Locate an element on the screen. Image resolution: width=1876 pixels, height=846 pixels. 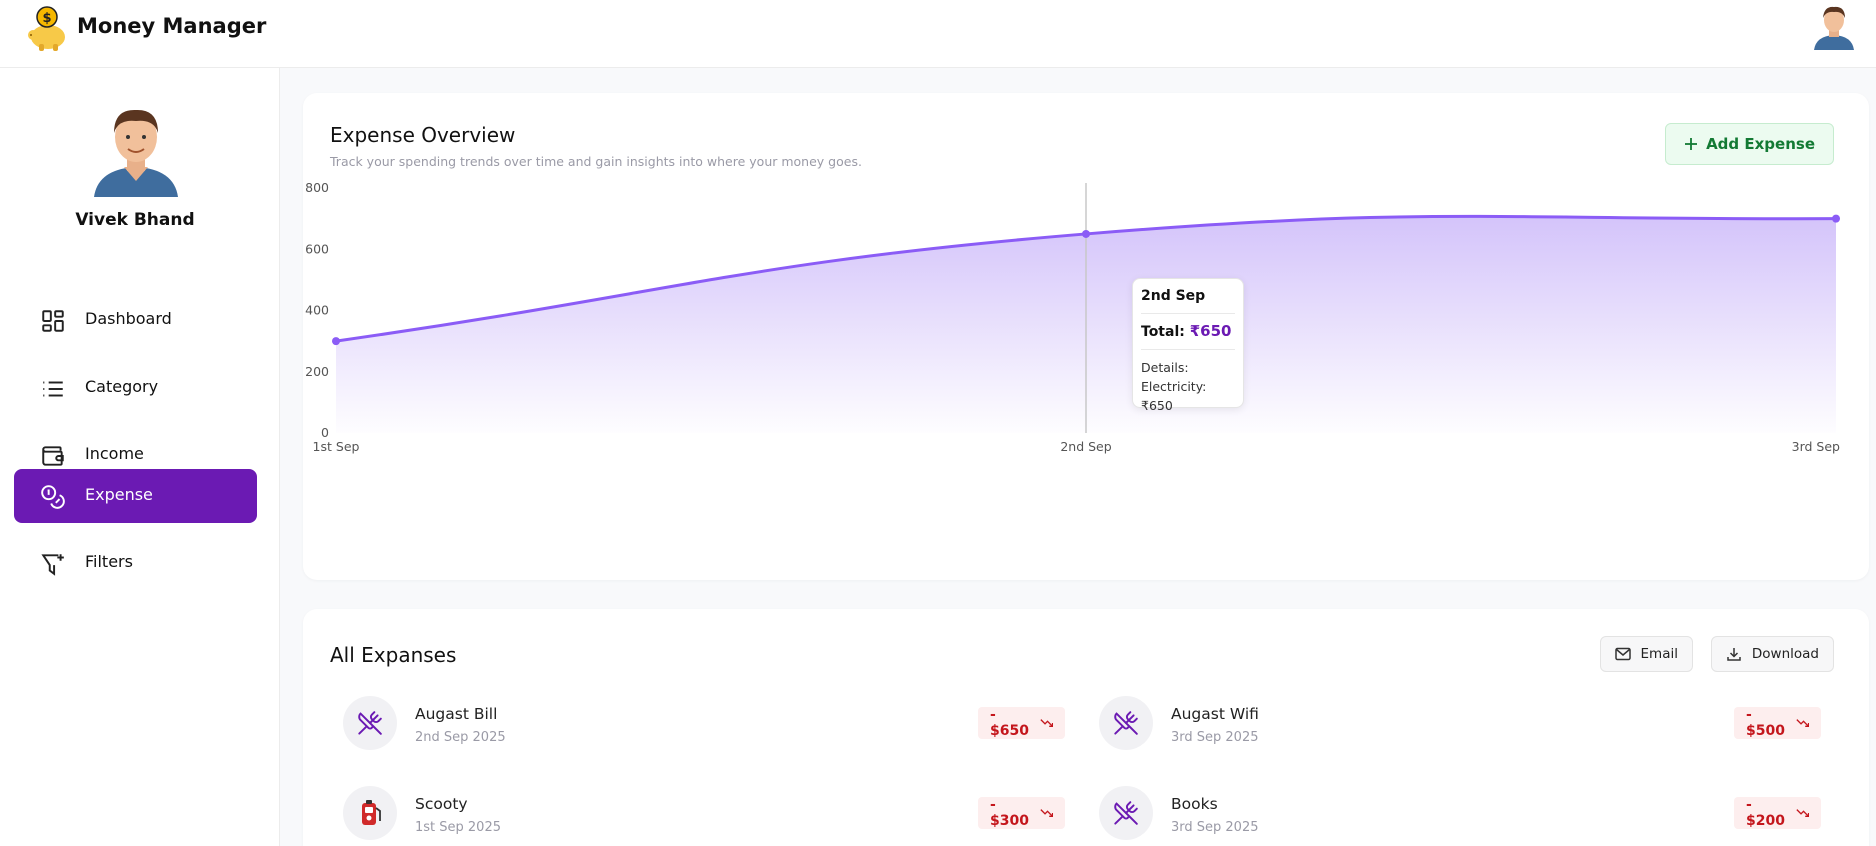
tooltip-details-label: Details: is located at coordinates (1165, 367).